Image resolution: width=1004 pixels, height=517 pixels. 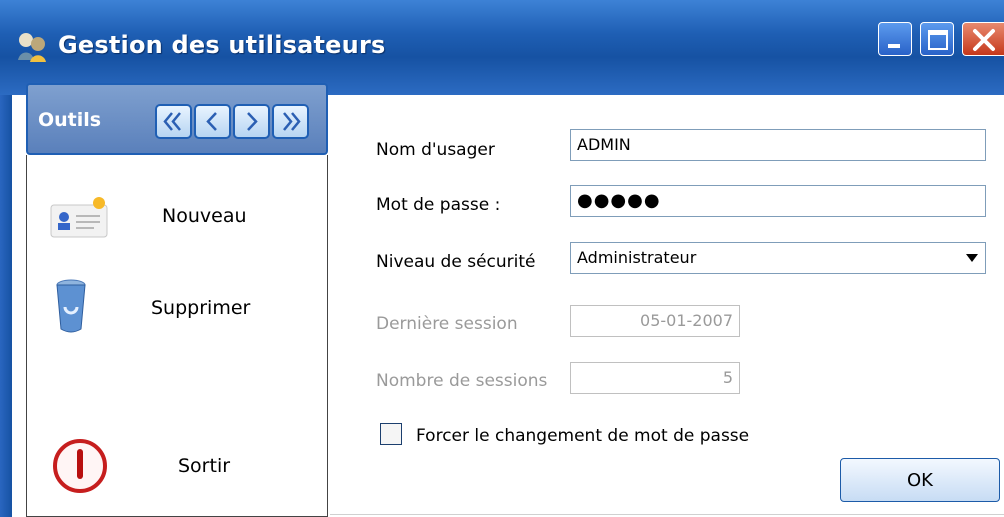 I want to click on recycle-bin-icon, so click(x=71, y=306).